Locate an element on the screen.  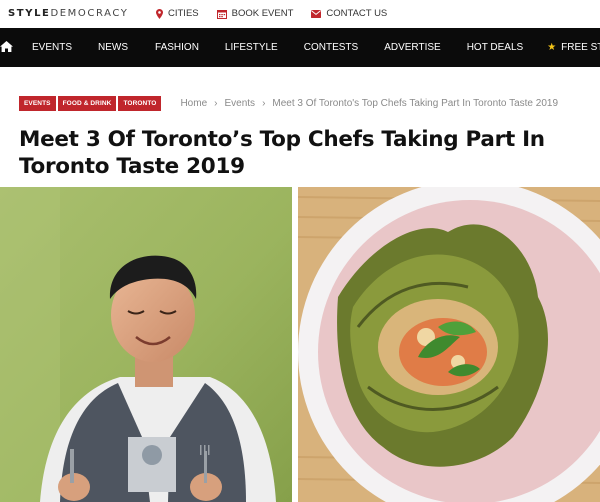
nav-item-advertise: ADVERTISE is located at coordinates (412, 47).